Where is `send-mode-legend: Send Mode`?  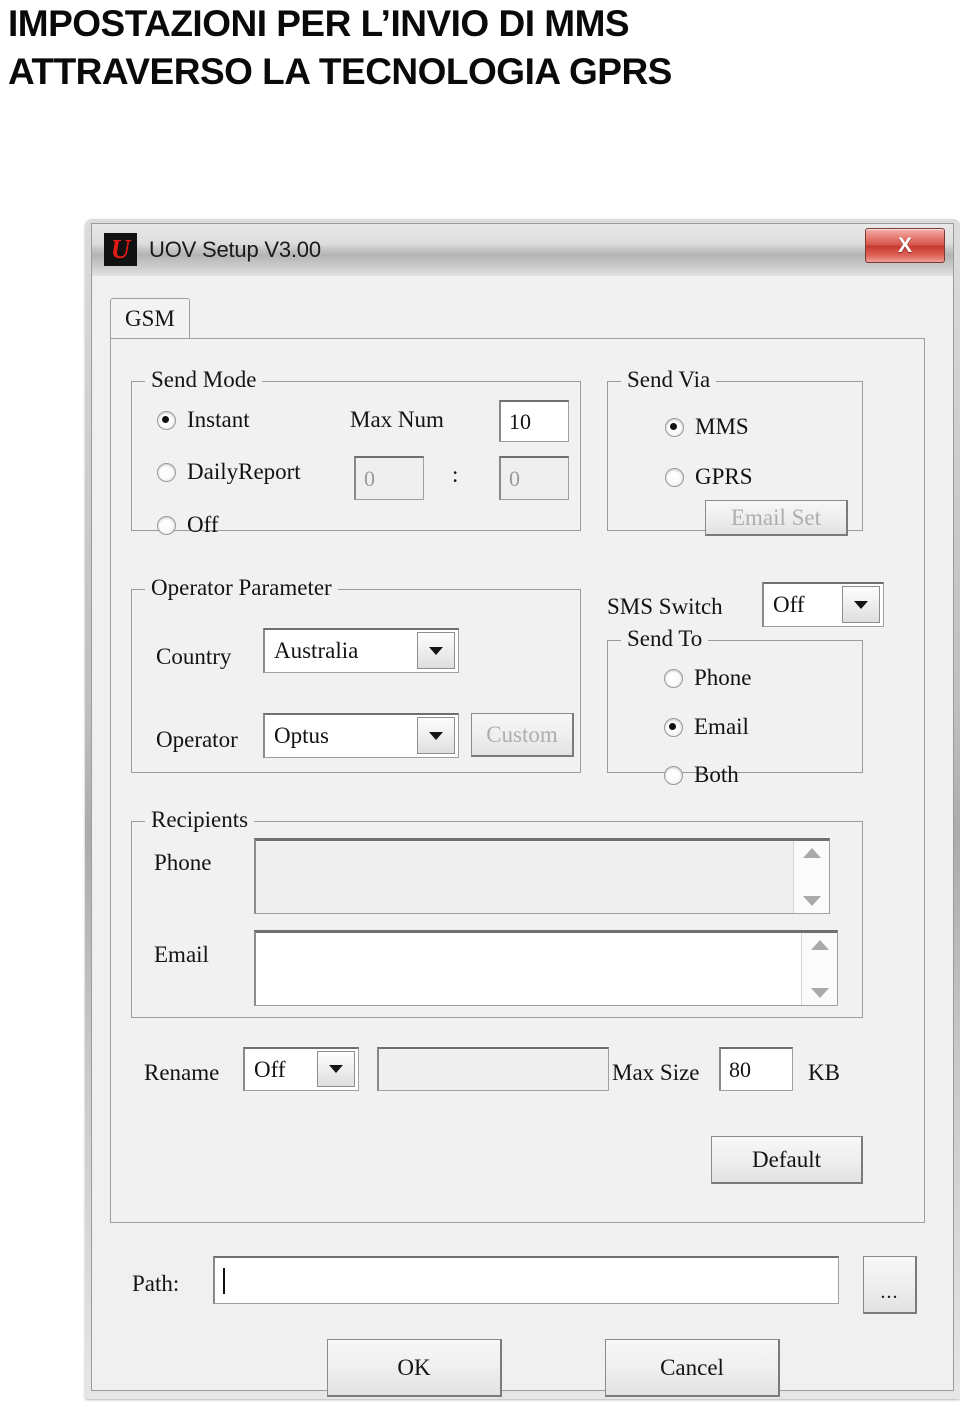
send-mode-legend: Send Mode is located at coordinates (204, 380).